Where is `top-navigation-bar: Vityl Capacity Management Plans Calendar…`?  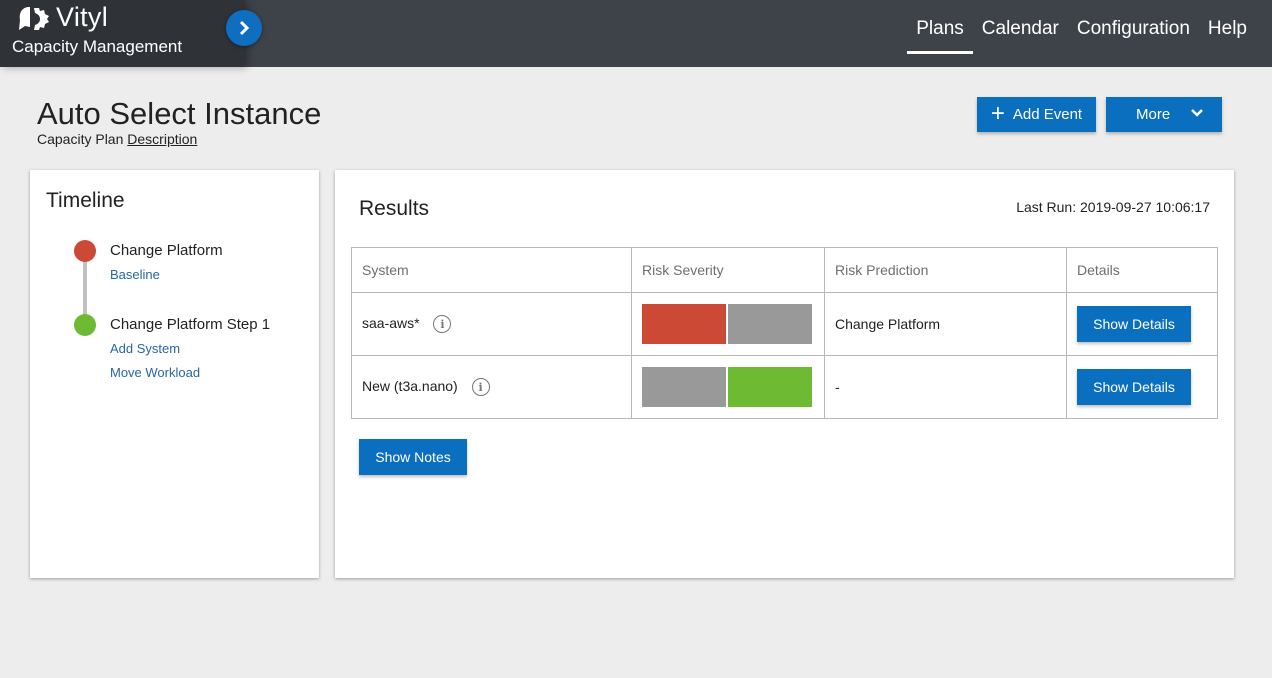
top-navigation-bar: Vityl Capacity Management Plans Calendar… is located at coordinates (636, 33).